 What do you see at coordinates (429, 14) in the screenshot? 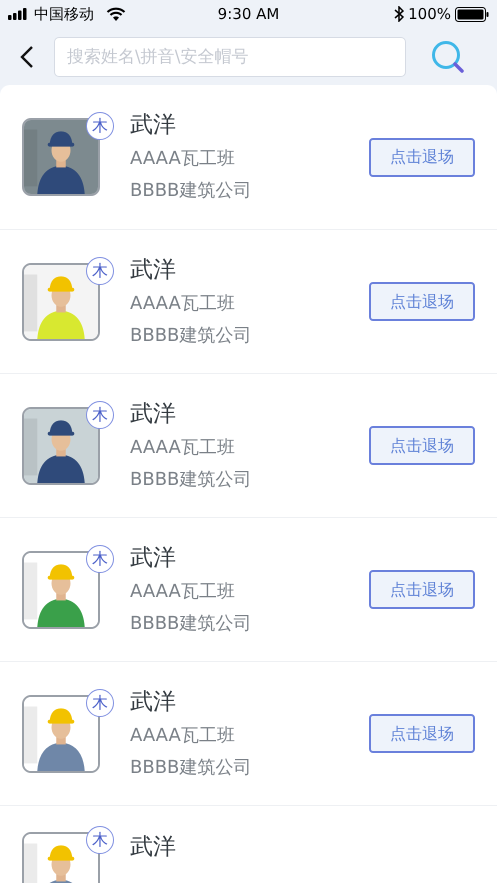
I see `battery-percent: 100%` at bounding box center [429, 14].